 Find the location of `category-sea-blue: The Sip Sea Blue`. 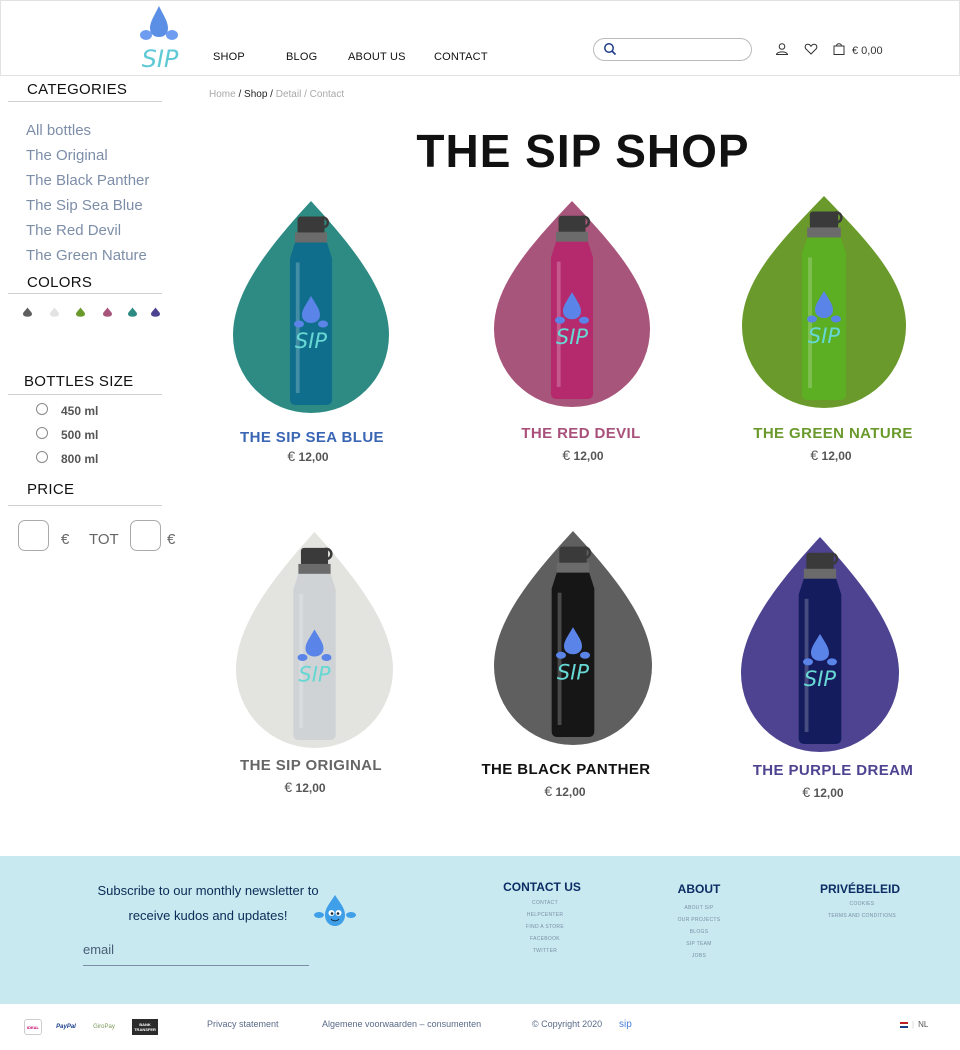

category-sea-blue: The Sip Sea Blue is located at coordinates (84, 205).